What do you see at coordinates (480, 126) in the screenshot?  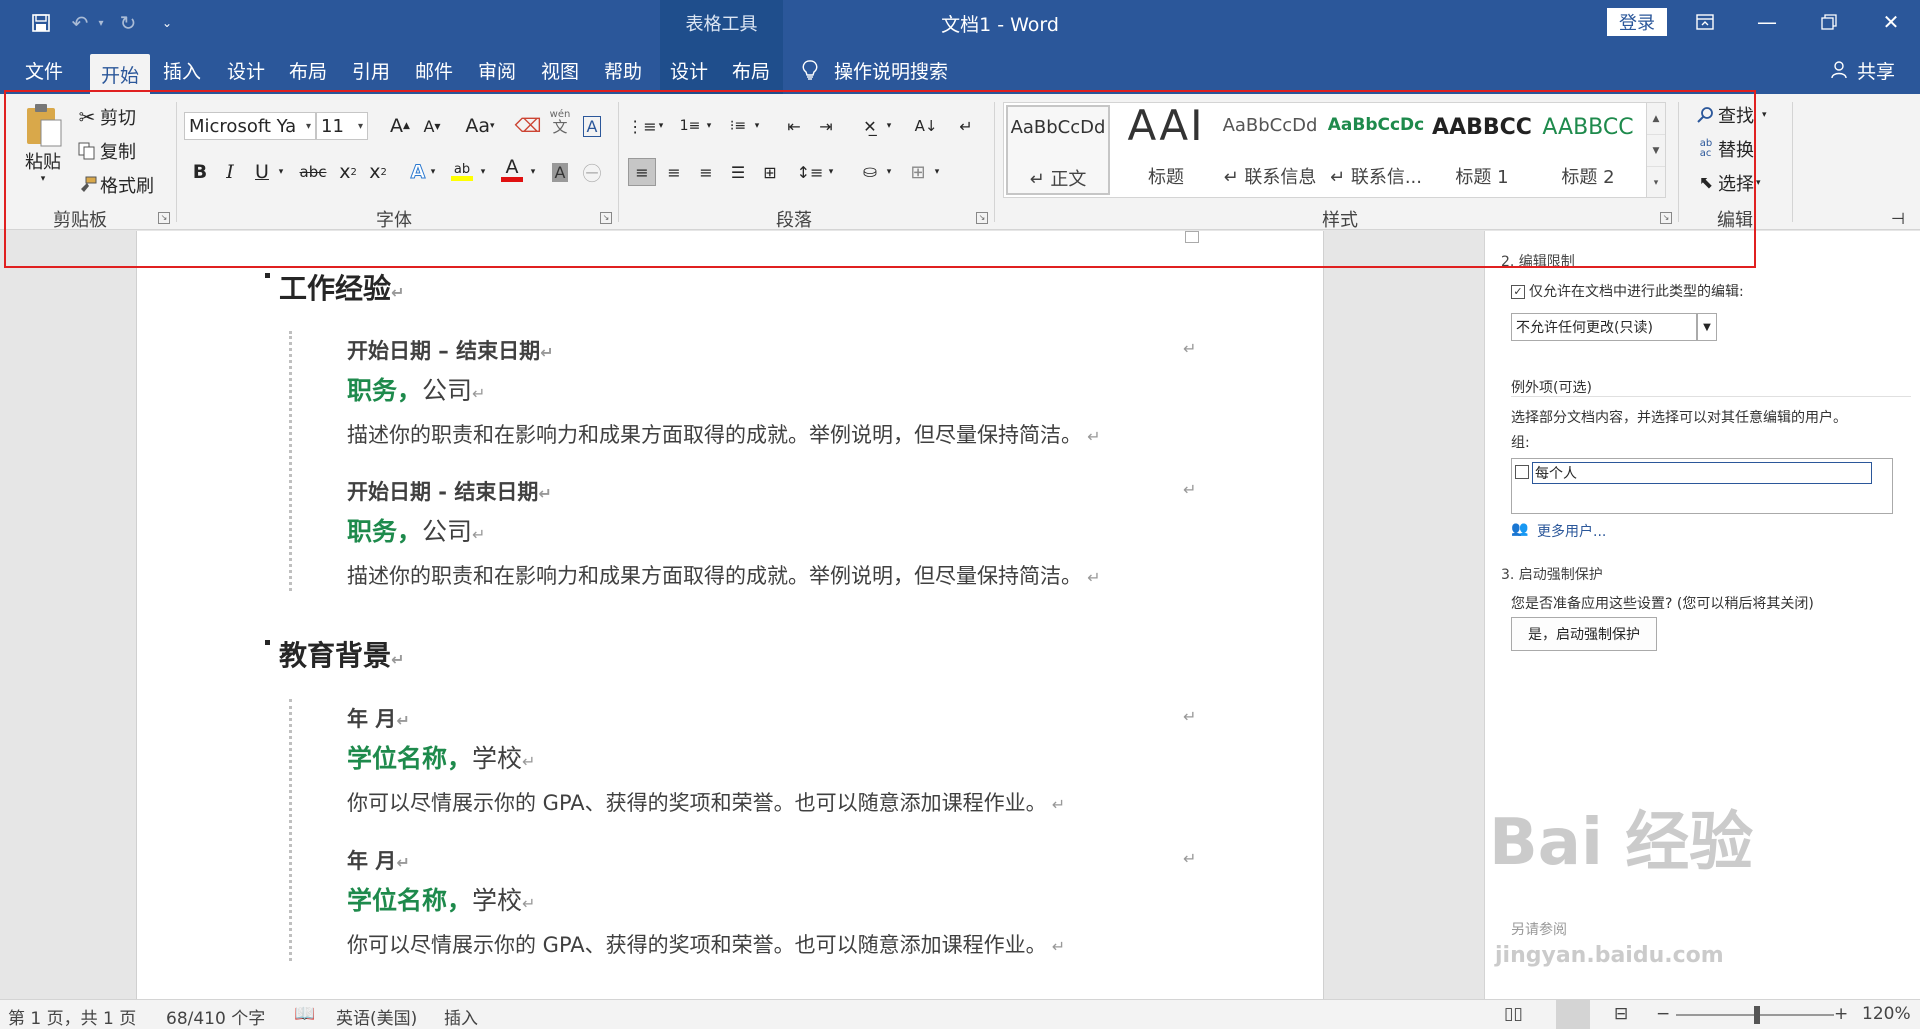 I see `change-case-button: Aa ▾` at bounding box center [480, 126].